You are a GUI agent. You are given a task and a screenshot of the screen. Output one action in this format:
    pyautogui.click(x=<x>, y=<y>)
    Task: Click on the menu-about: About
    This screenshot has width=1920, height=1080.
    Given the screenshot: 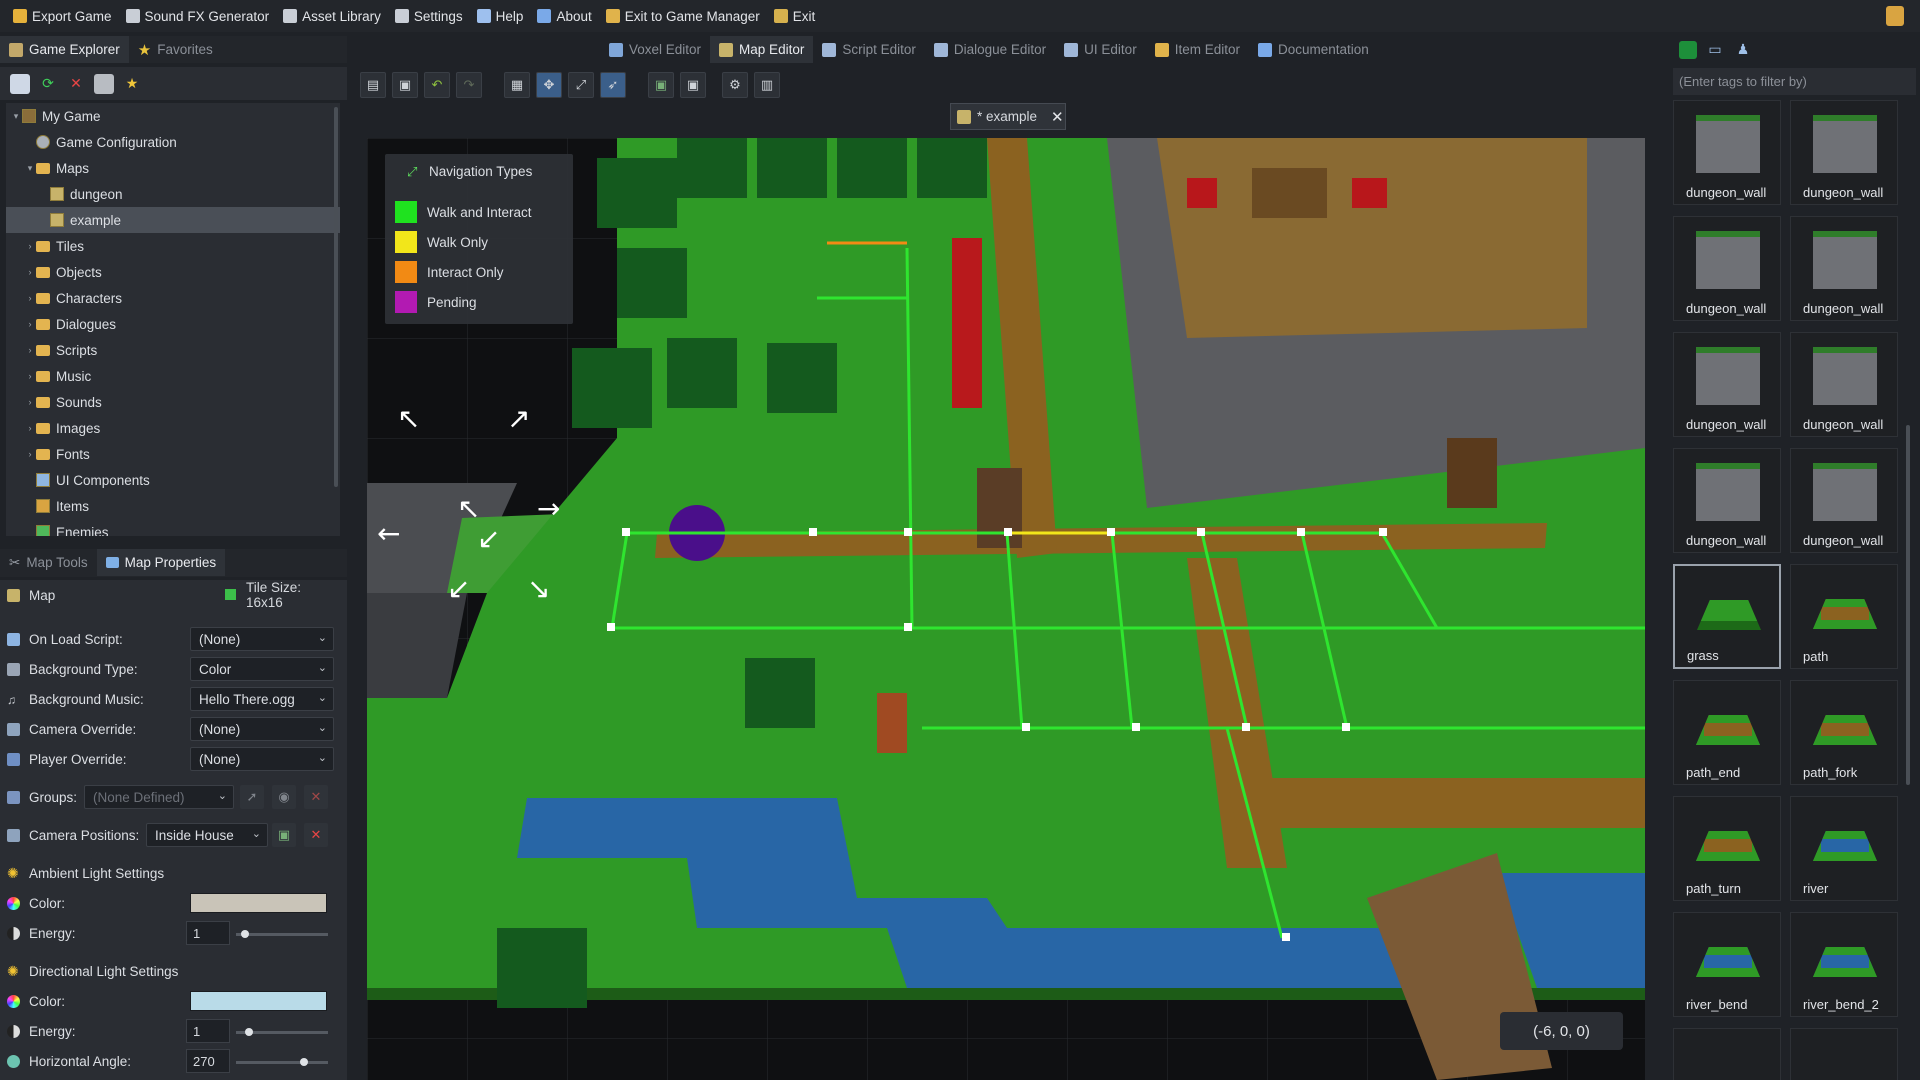 What is the action you would take?
    pyautogui.click(x=564, y=16)
    